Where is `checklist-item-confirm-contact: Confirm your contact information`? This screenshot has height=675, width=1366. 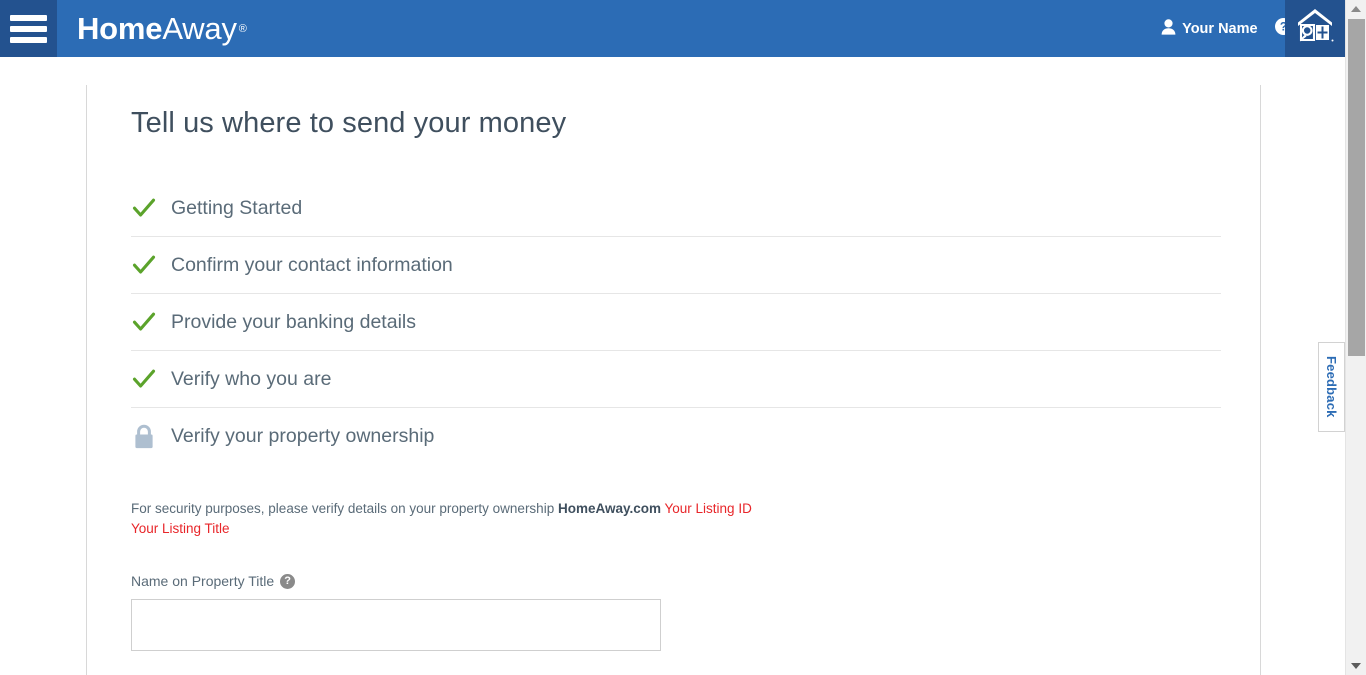
checklist-item-confirm-contact: Confirm your contact information is located at coordinates (676, 265).